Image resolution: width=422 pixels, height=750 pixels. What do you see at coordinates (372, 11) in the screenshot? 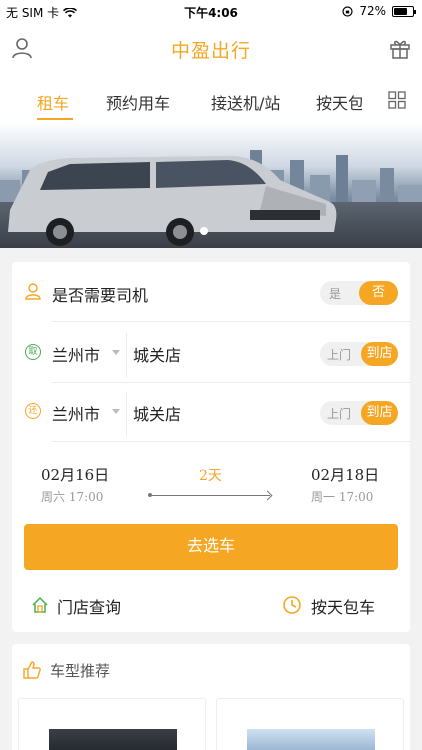
I see `battery-percent: 72%` at bounding box center [372, 11].